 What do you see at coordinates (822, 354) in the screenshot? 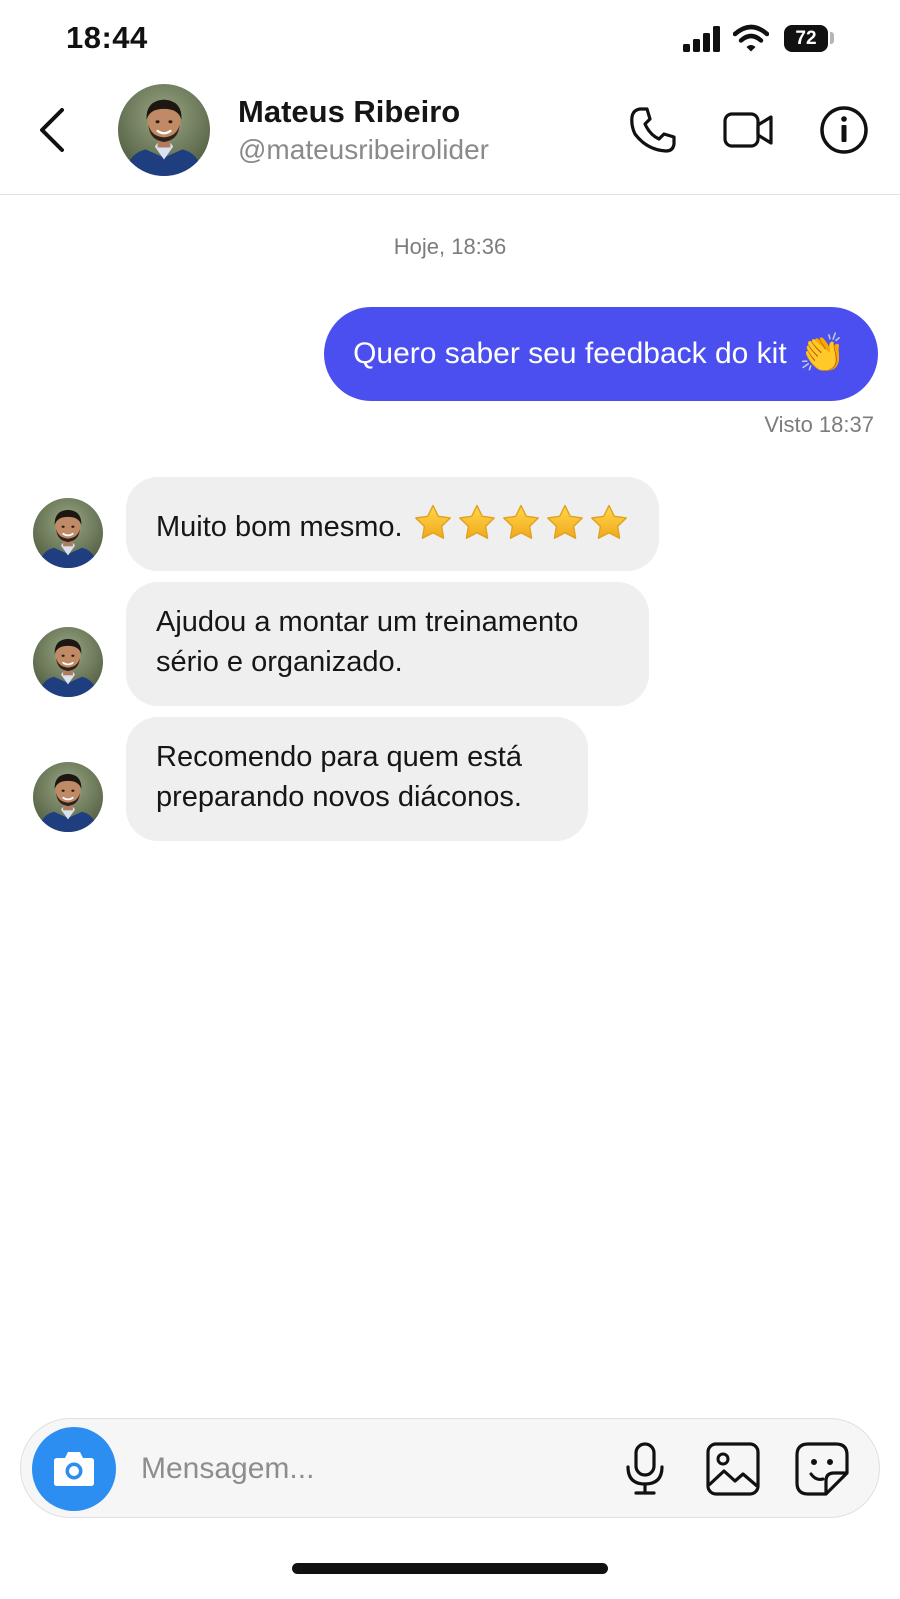
I see `clapping-hands-icon: 👏` at bounding box center [822, 354].